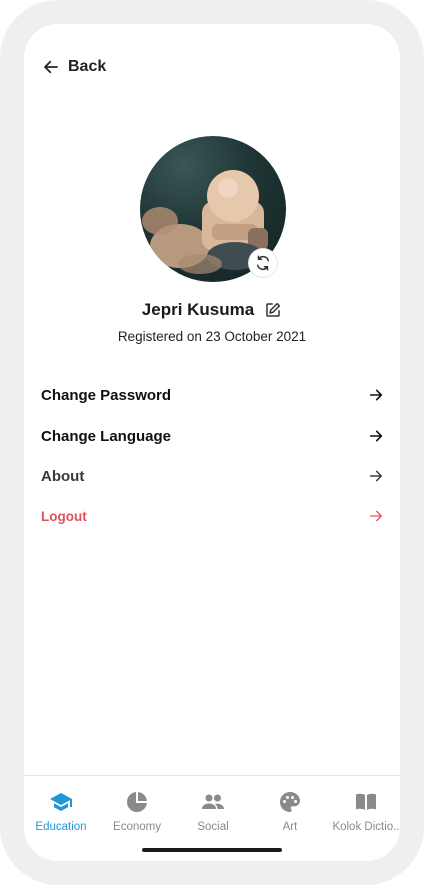  Describe the element at coordinates (366, 827) in the screenshot. I see `nav-label-kolok-dictionary: Kolok Dictio..` at that location.